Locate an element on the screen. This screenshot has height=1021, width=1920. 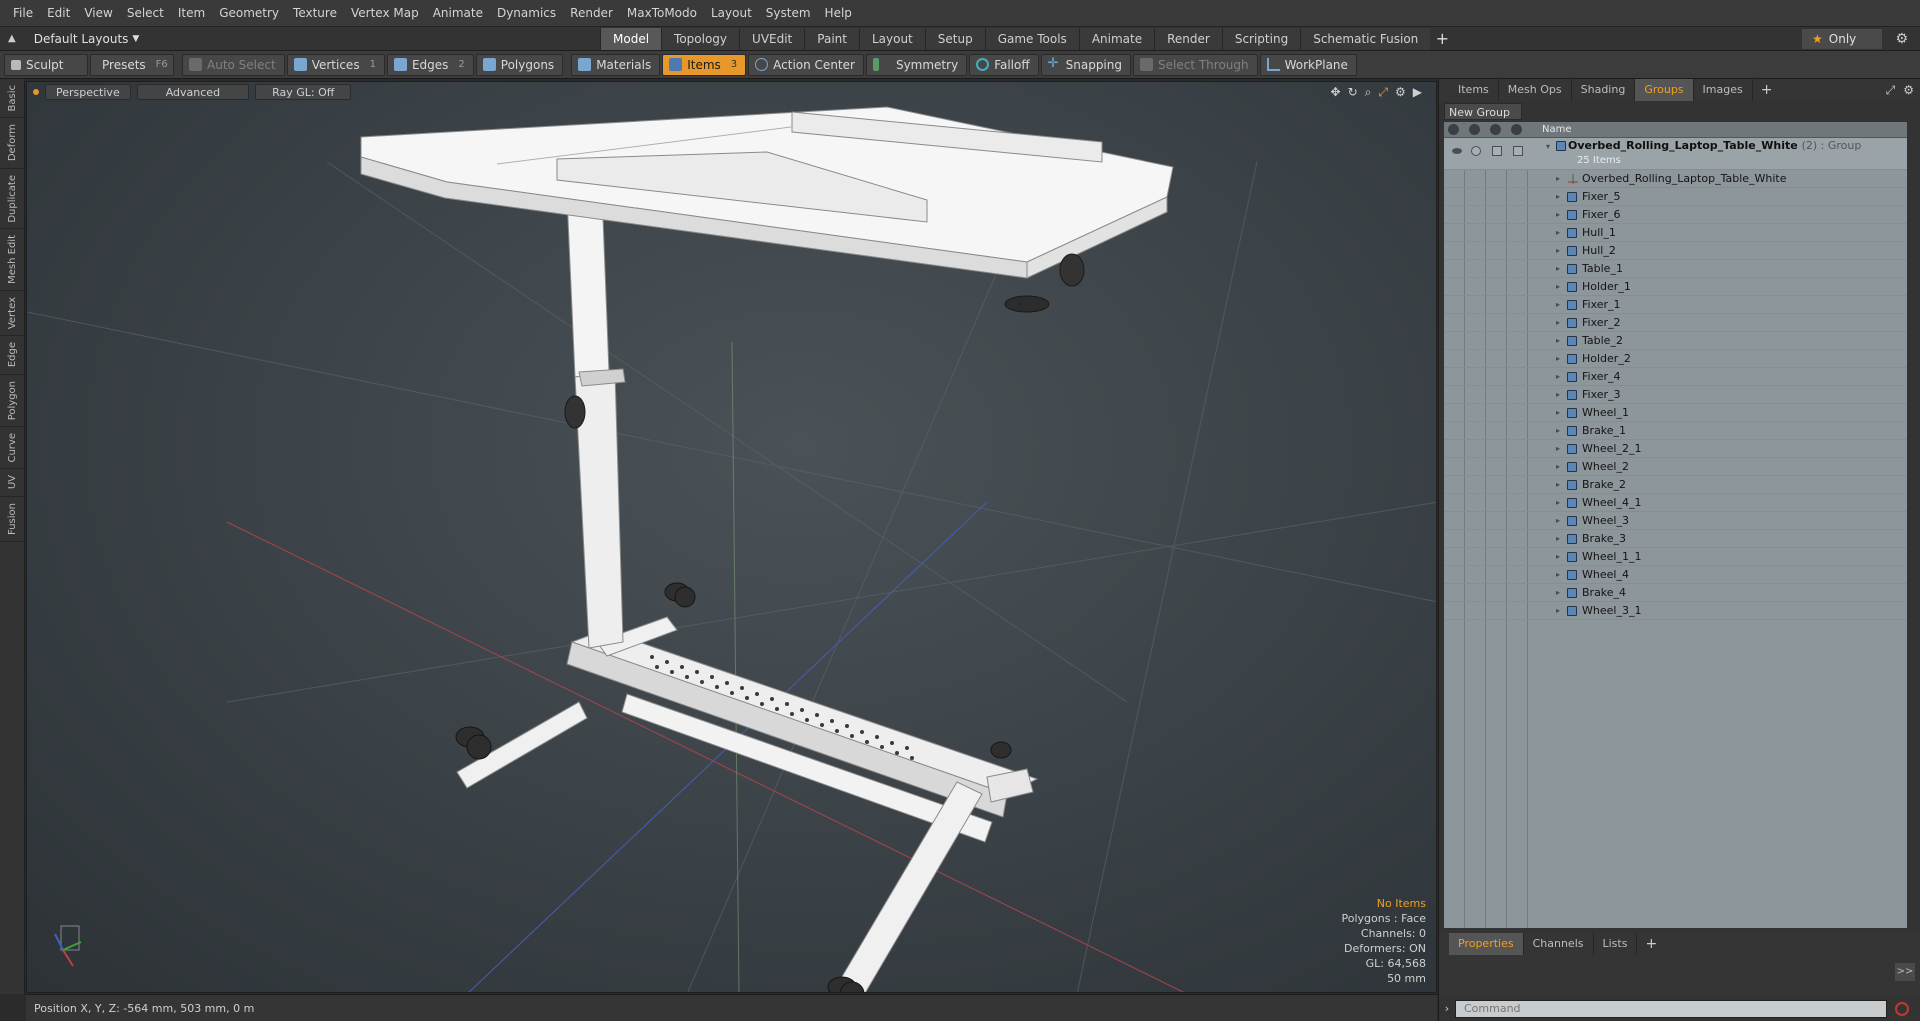
side-tab-curve: Curve is located at coordinates (12, 448).